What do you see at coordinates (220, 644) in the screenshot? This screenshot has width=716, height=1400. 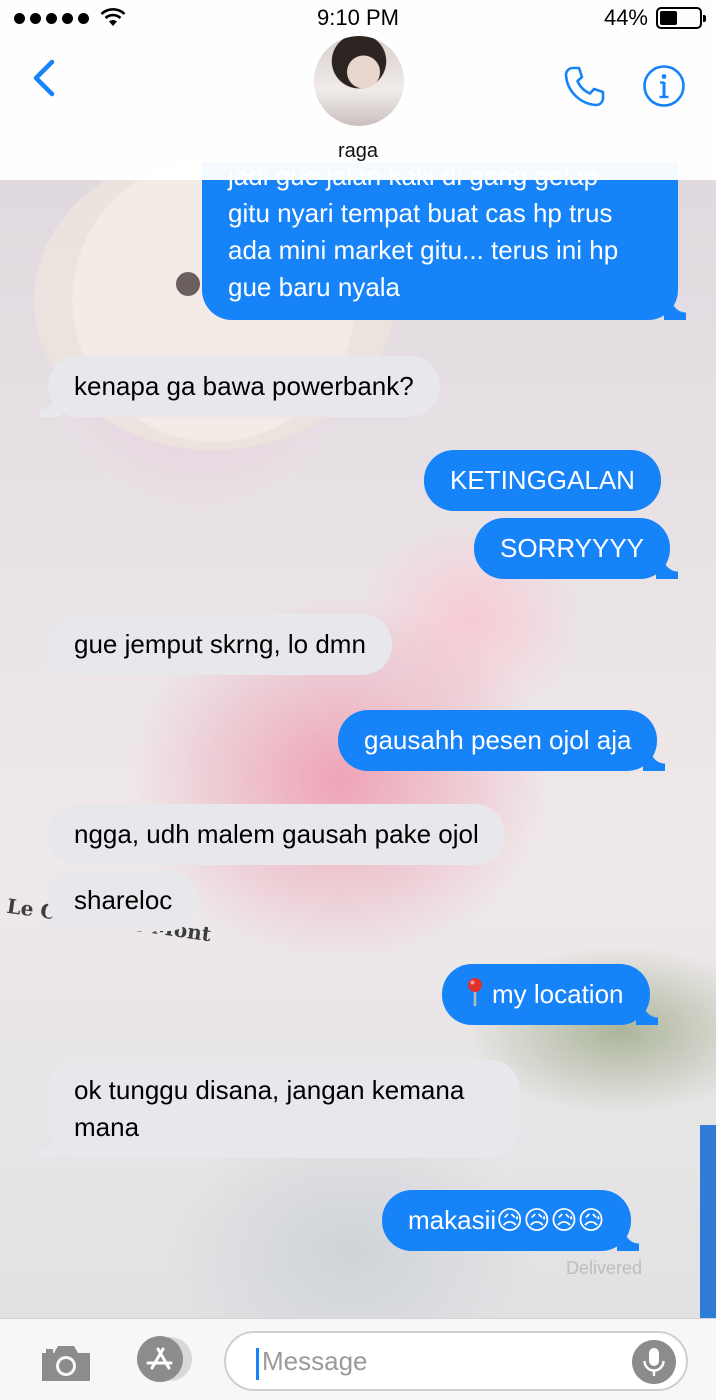 I see `message-text: gue jemput skrng, lo dmn` at bounding box center [220, 644].